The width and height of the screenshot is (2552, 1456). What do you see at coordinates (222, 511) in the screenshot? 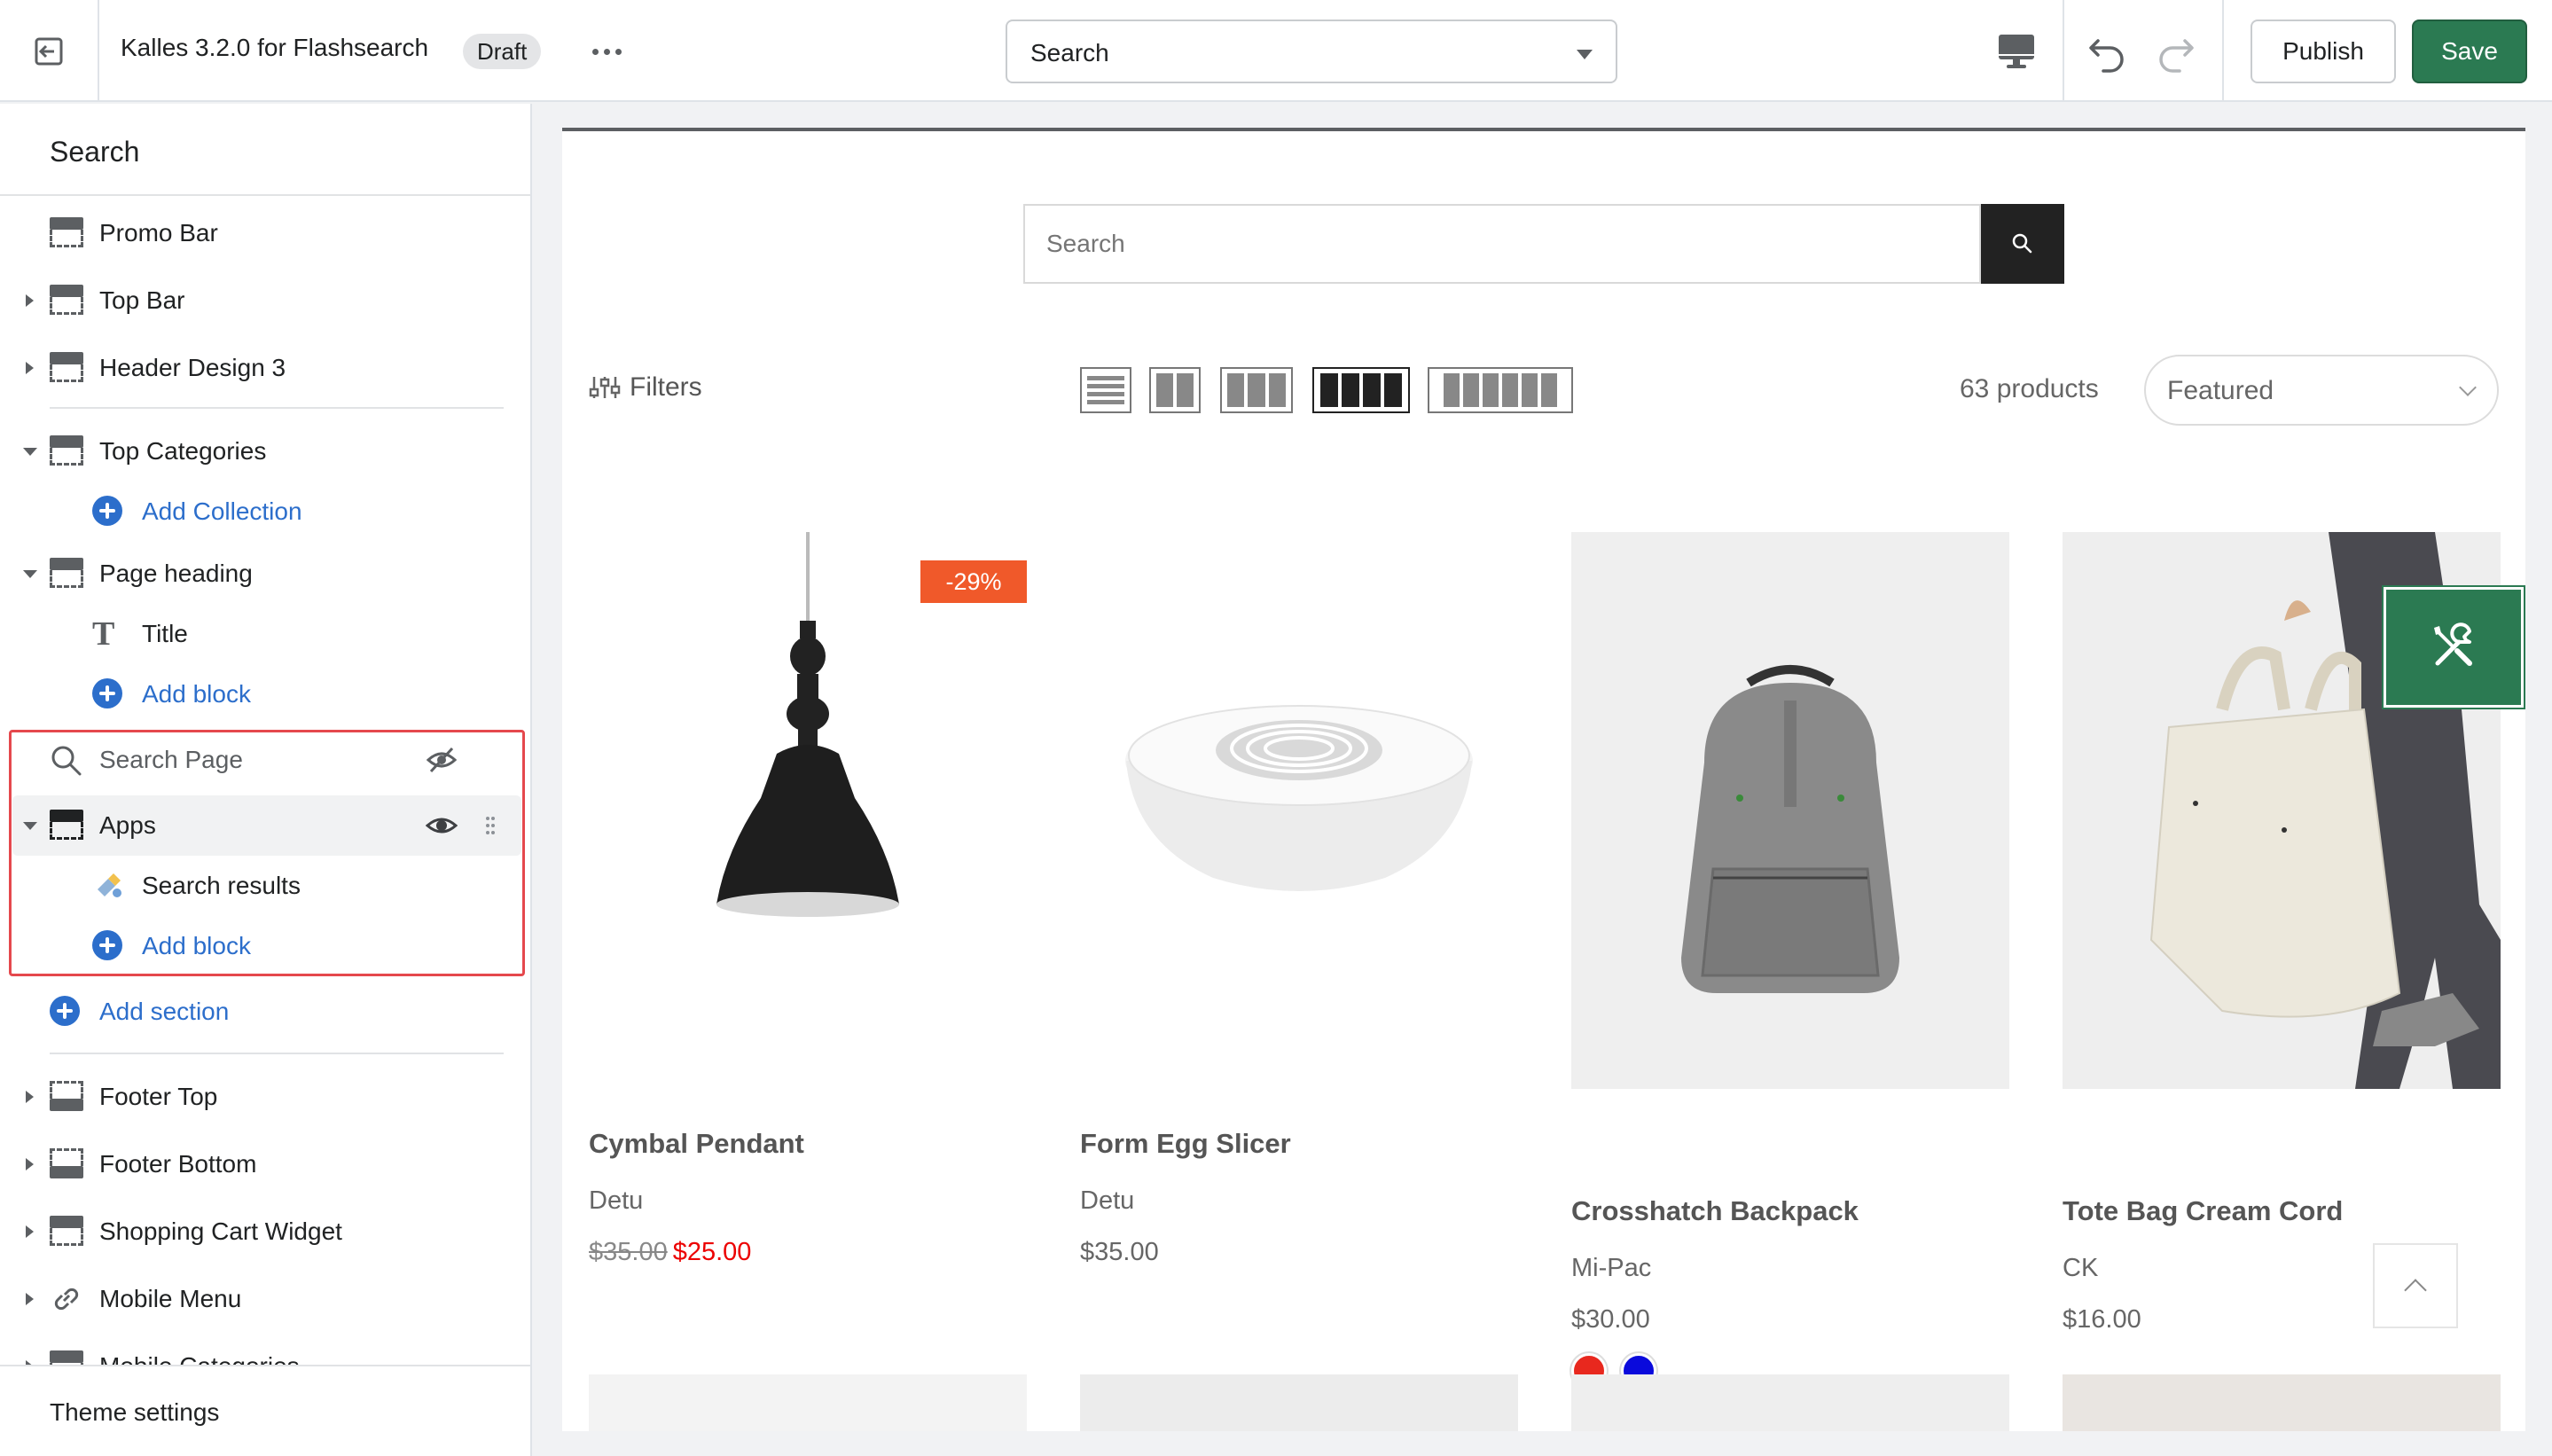
I see `add-collection-label: Add Collection` at bounding box center [222, 511].